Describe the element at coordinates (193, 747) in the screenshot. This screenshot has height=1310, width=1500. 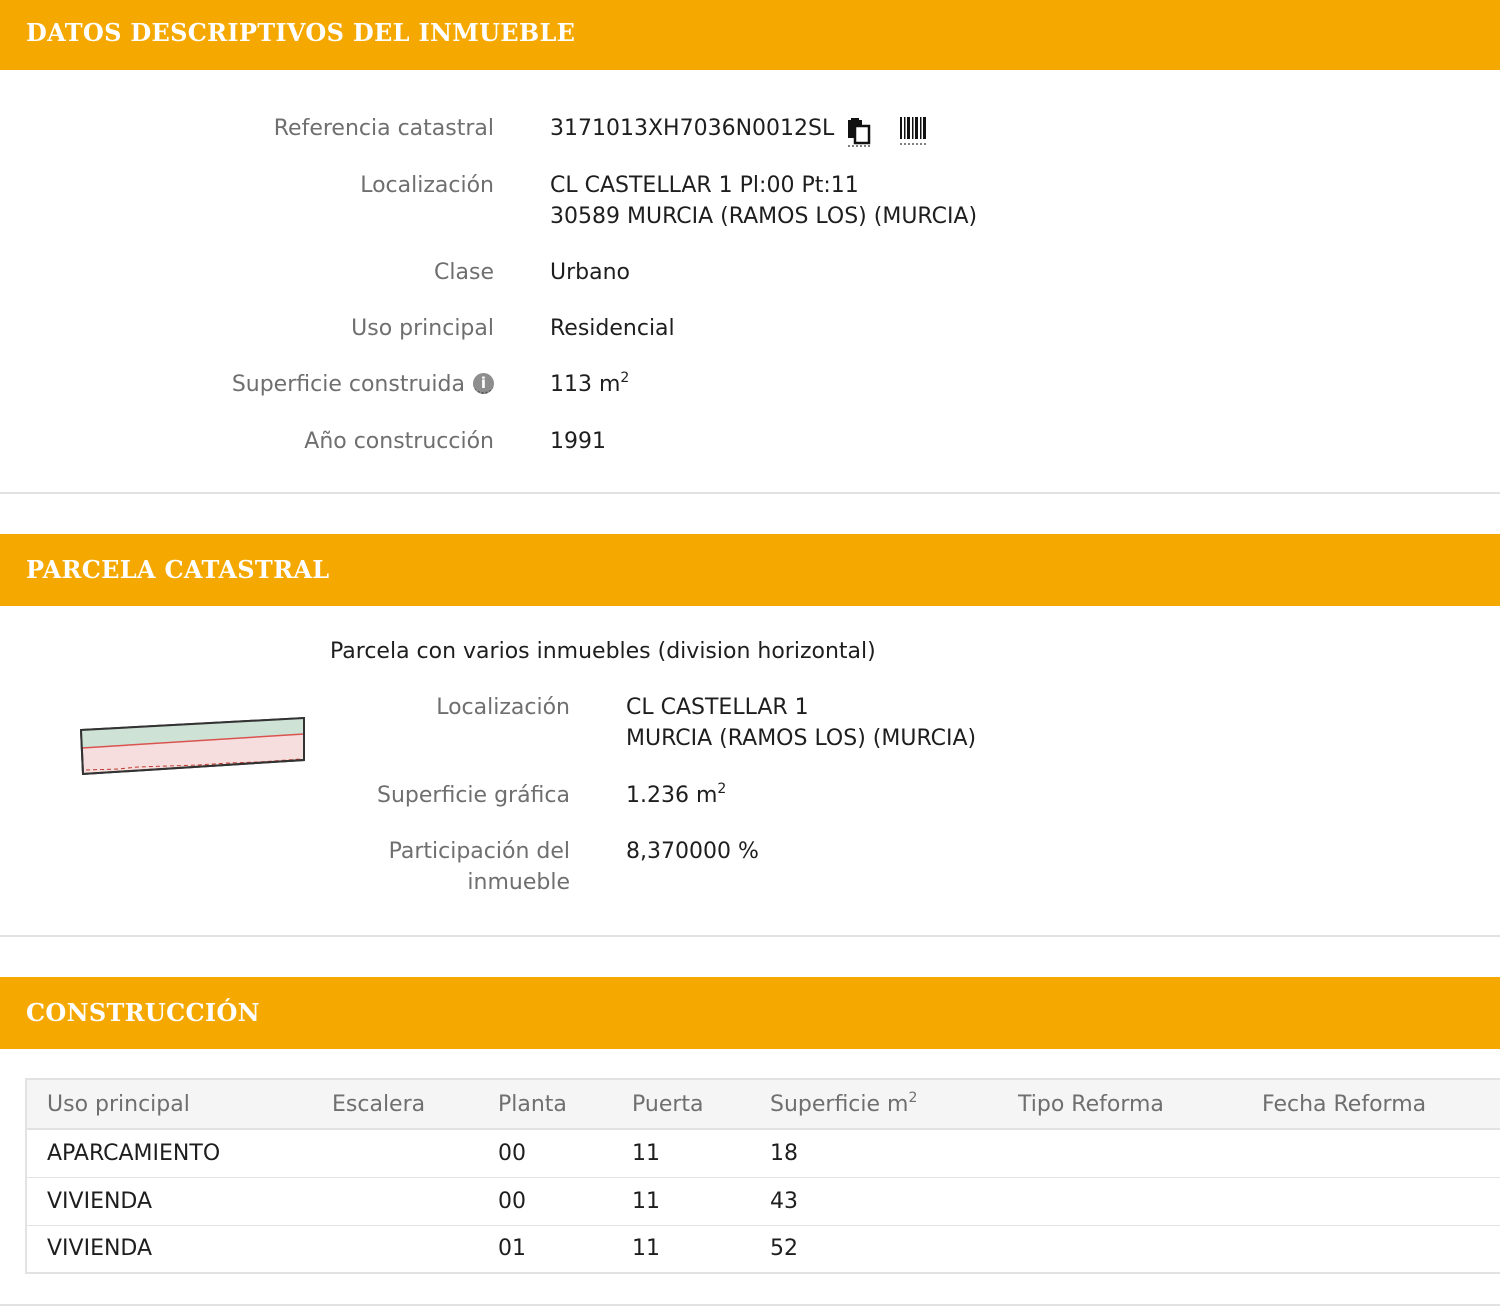
I see `parcel-map-image` at that location.